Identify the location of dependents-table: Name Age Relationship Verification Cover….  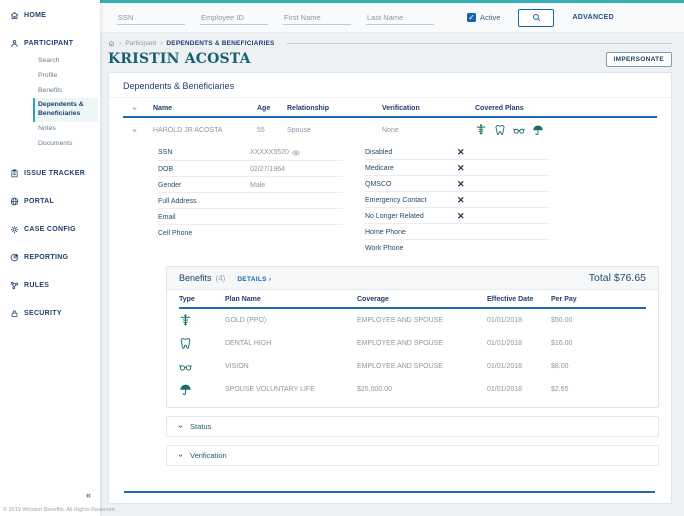
(390, 119).